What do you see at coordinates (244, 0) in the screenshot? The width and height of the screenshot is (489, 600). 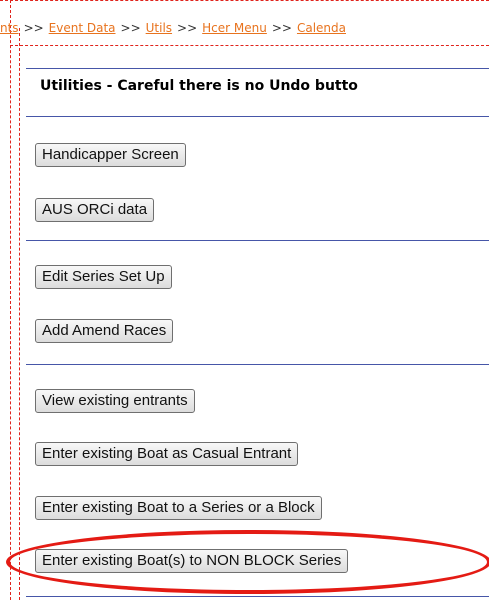 I see `frame-top-dashed-line` at bounding box center [244, 0].